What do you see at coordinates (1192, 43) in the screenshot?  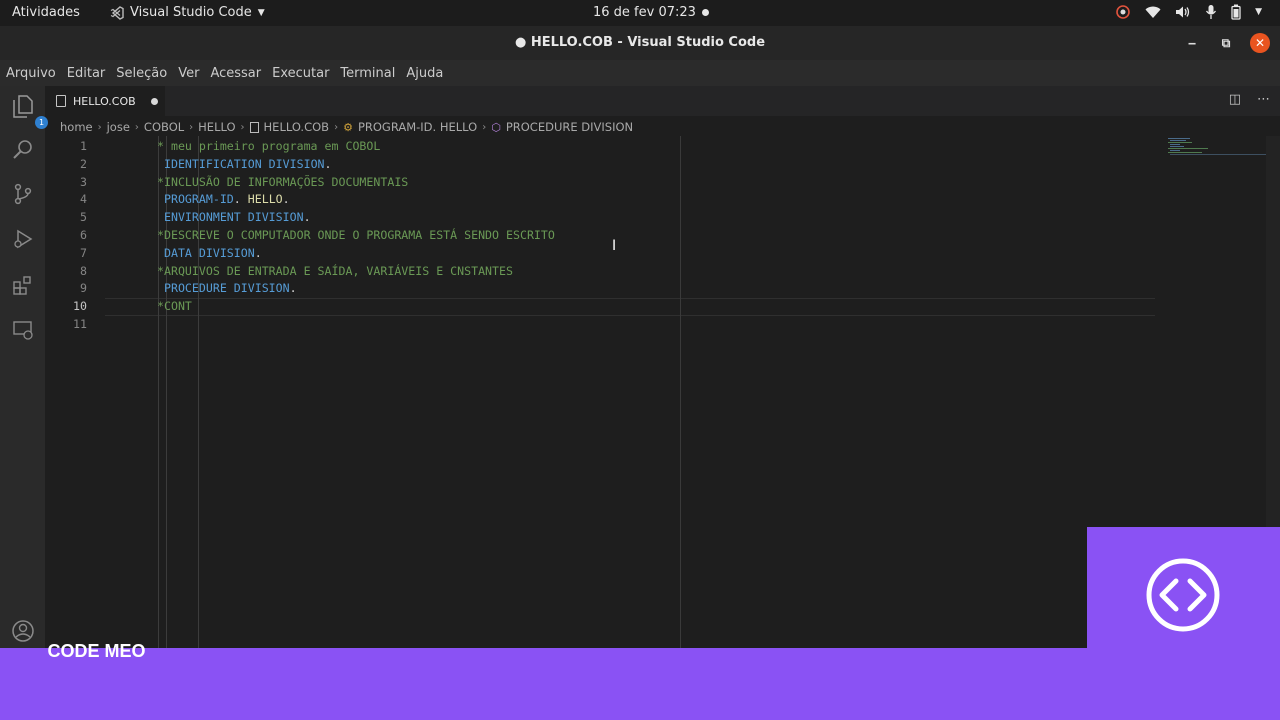 I see `minimize-button: ‒` at bounding box center [1192, 43].